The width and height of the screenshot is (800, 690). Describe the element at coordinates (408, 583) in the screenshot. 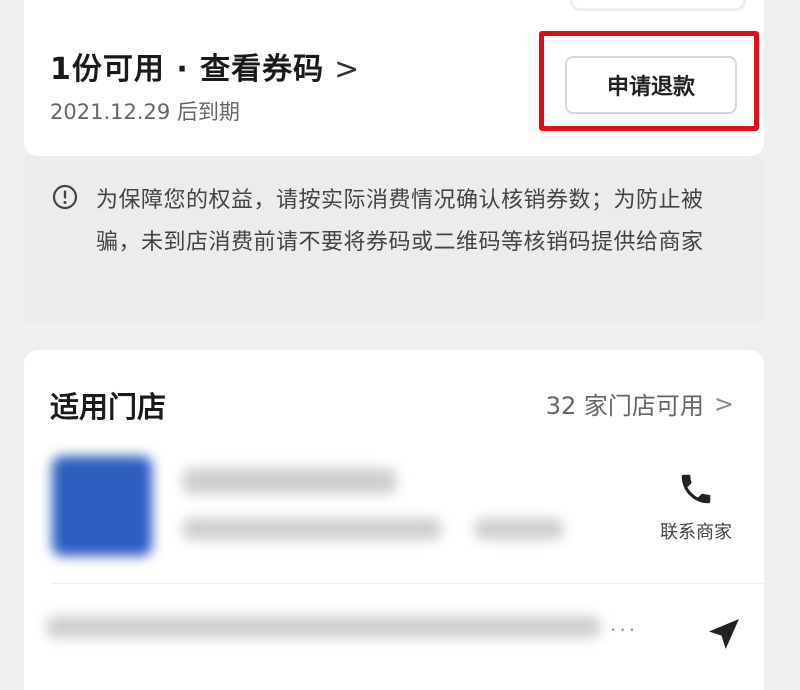

I see `divider` at that location.